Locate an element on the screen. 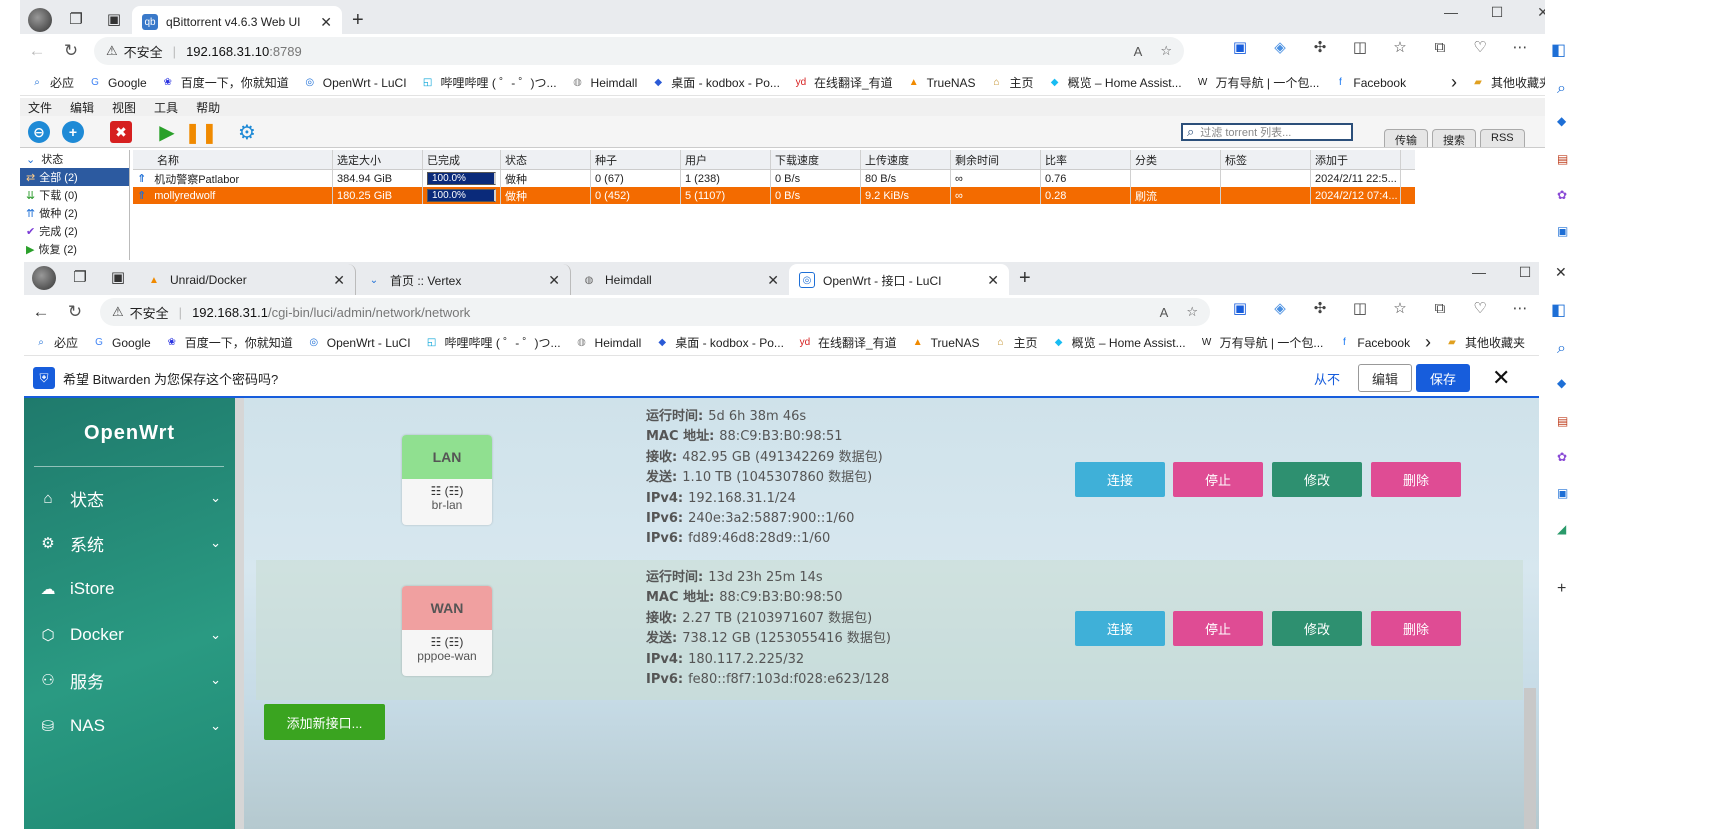  column-header: 种子 is located at coordinates (636, 159).